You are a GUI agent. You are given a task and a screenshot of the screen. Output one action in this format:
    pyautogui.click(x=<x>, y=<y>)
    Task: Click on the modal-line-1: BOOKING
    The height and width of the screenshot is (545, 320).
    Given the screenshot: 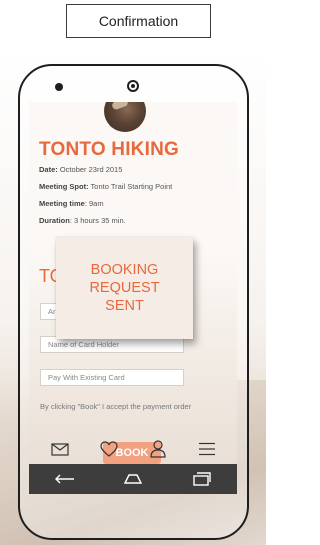 What is the action you would take?
    pyautogui.click(x=124, y=270)
    